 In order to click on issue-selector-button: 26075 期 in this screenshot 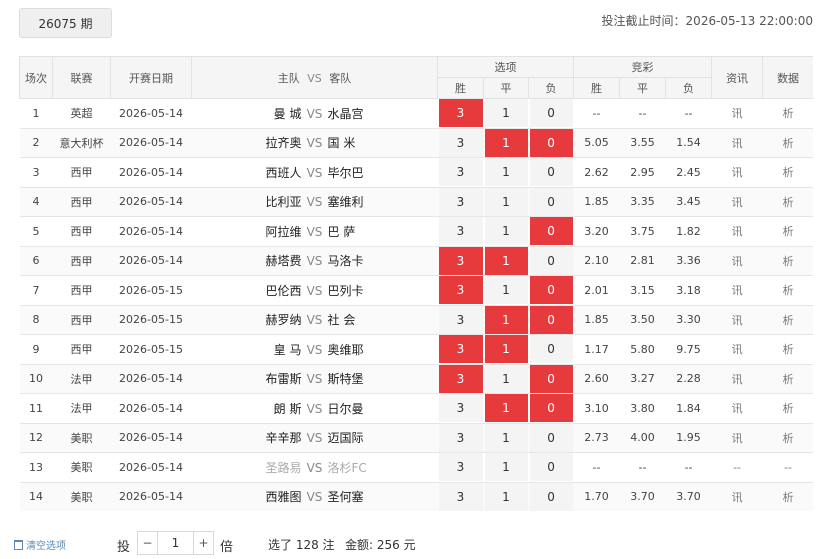, I will do `click(65, 23)`.